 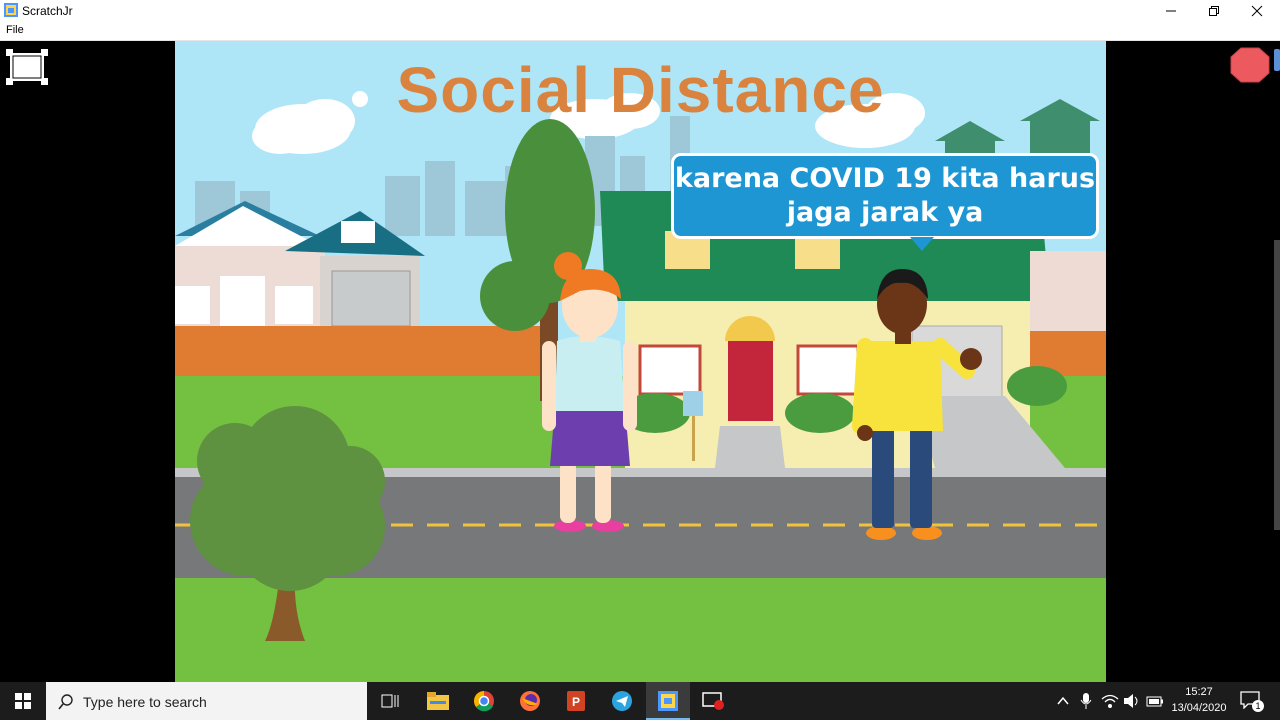 I want to click on scratchjr-icon, so click(x=668, y=701).